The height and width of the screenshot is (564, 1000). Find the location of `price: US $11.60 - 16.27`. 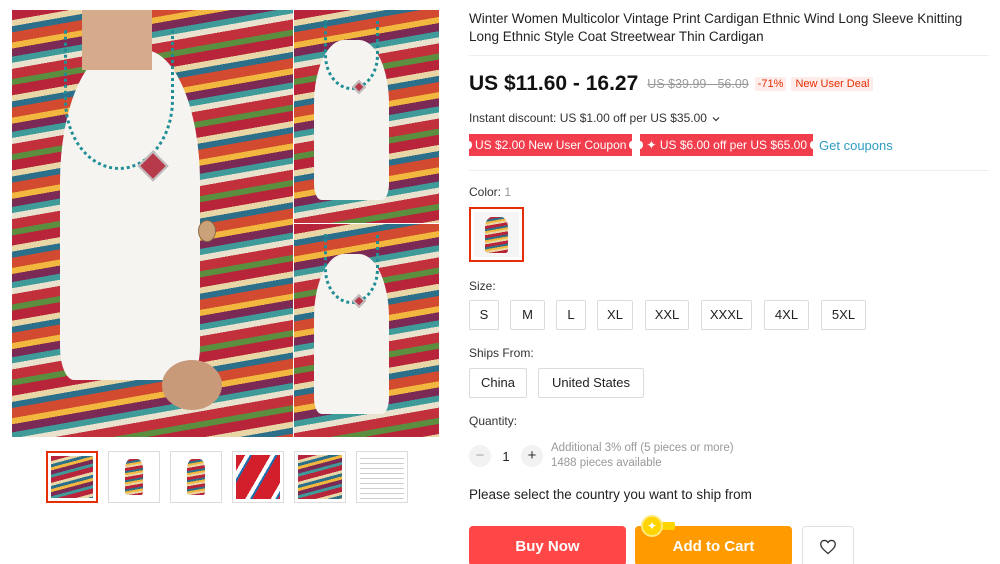

price: US $11.60 - 16.27 is located at coordinates (554, 83).